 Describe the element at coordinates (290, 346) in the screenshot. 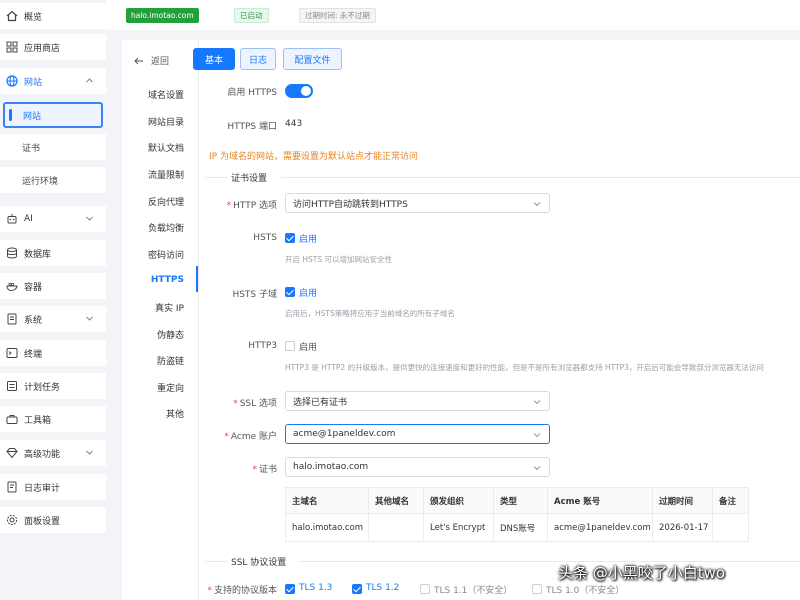

I see `http3-checkbox` at that location.